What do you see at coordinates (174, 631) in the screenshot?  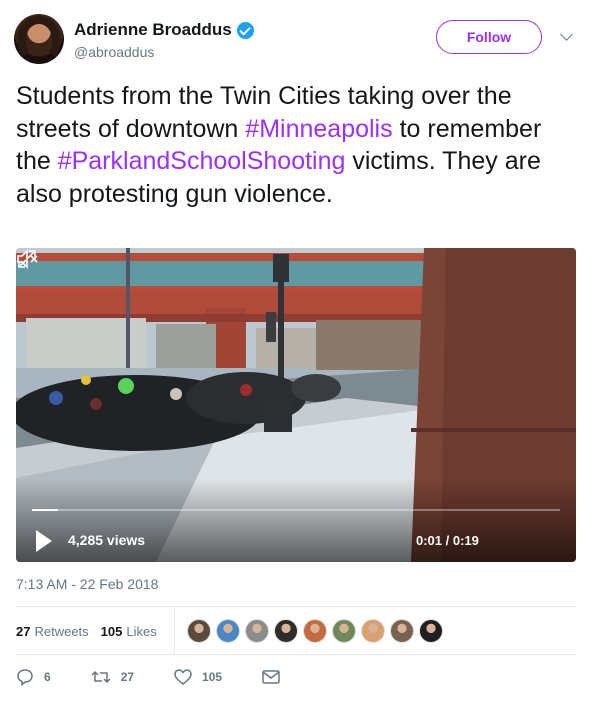 I see `stats-divider` at bounding box center [174, 631].